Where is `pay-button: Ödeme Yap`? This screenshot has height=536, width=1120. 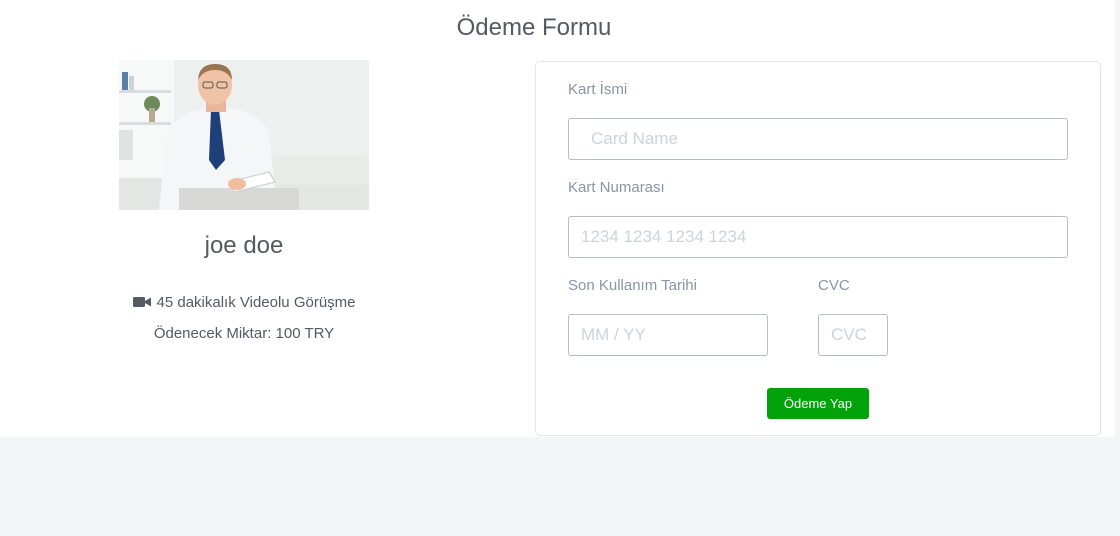 pay-button: Ödeme Yap is located at coordinates (818, 403).